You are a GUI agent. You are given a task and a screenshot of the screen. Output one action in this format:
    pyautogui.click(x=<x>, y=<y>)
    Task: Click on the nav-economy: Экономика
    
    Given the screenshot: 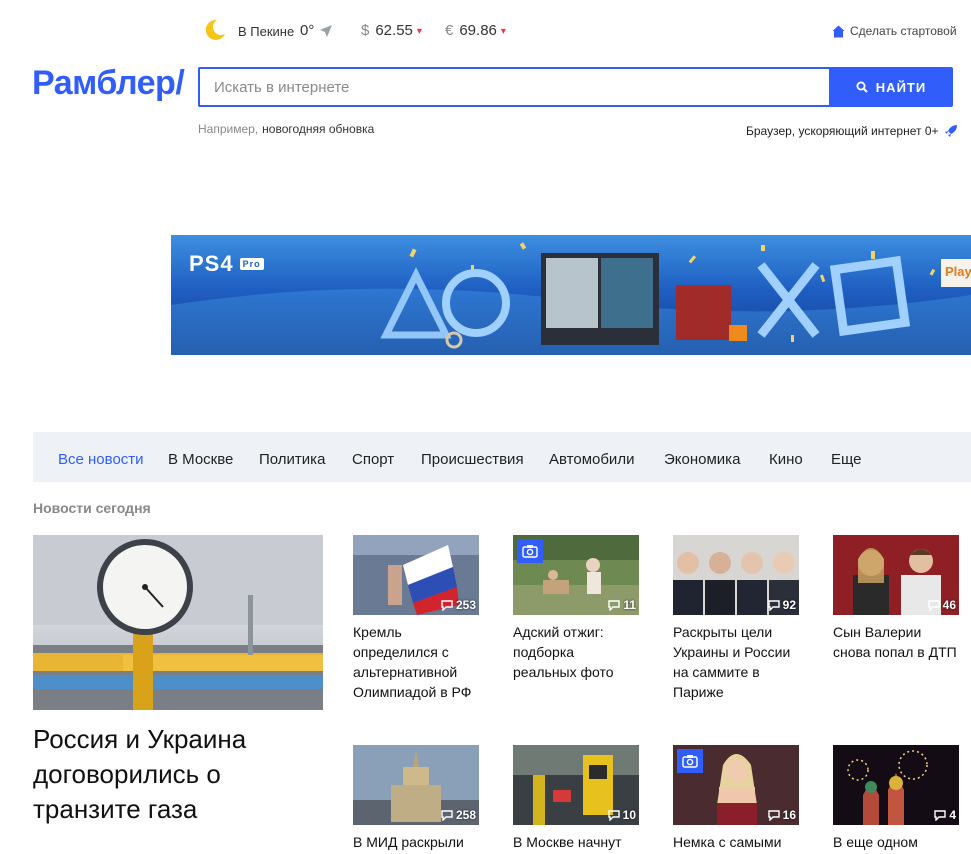 What is the action you would take?
    pyautogui.click(x=702, y=459)
    